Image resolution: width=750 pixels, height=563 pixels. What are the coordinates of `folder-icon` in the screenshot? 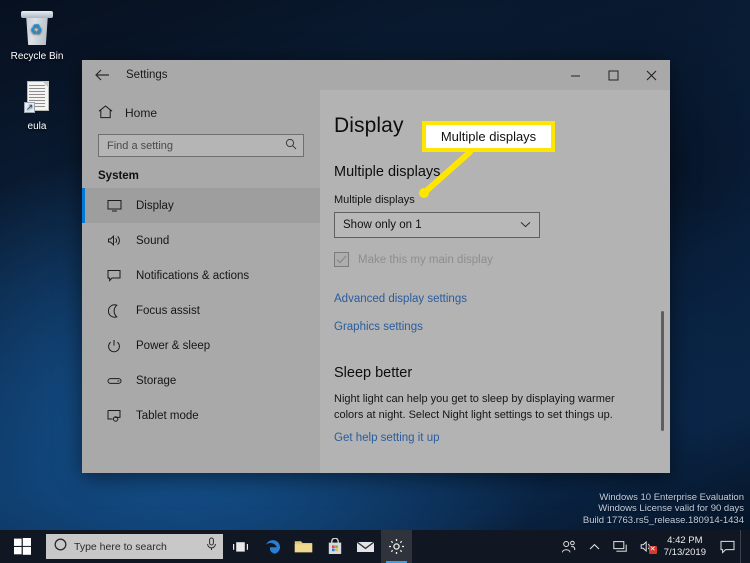 It's located at (303, 546).